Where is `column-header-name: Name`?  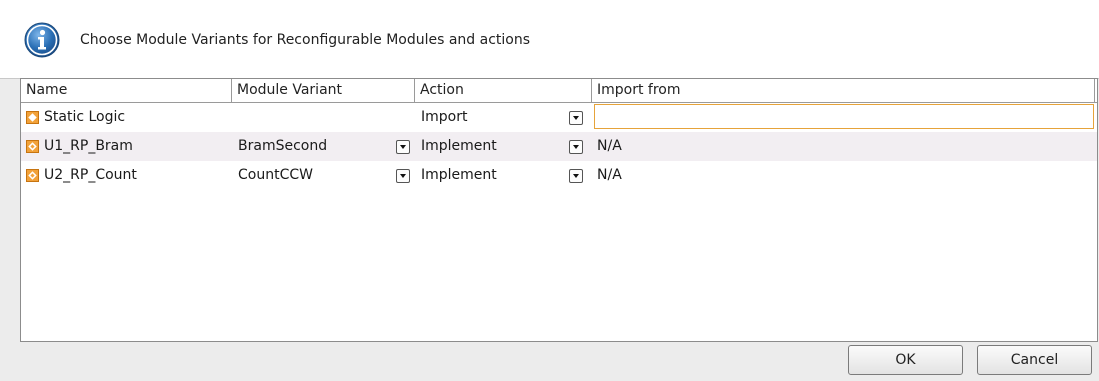 column-header-name: Name is located at coordinates (126, 90).